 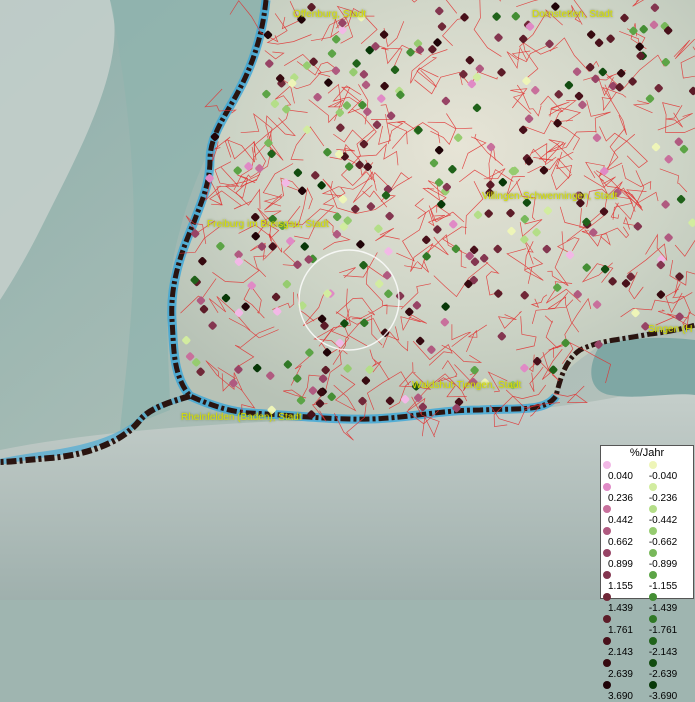 I want to click on legend-value-negative: -0.040, so click(x=663, y=476).